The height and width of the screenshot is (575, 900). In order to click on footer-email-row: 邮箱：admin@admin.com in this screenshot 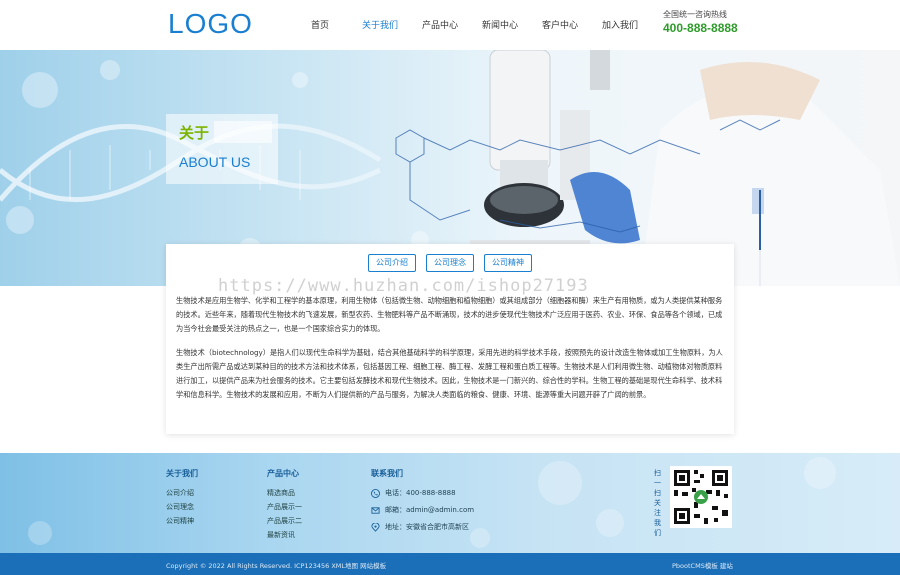, I will do `click(422, 510)`.